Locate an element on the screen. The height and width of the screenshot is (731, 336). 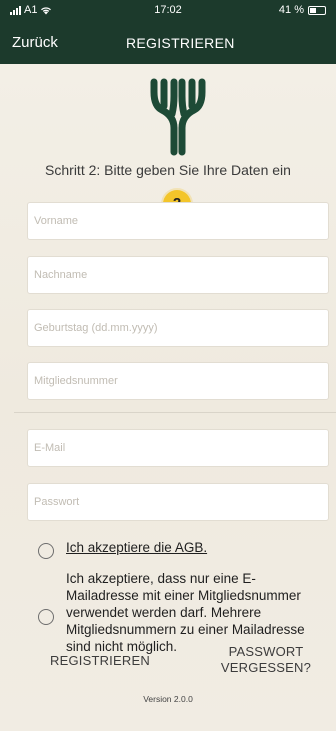
battery-icon is located at coordinates (317, 10).